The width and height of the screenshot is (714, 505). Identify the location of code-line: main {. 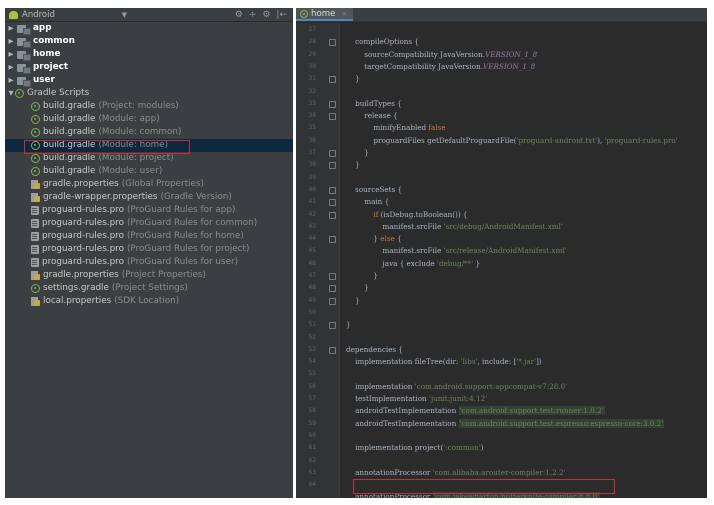
(367, 201).